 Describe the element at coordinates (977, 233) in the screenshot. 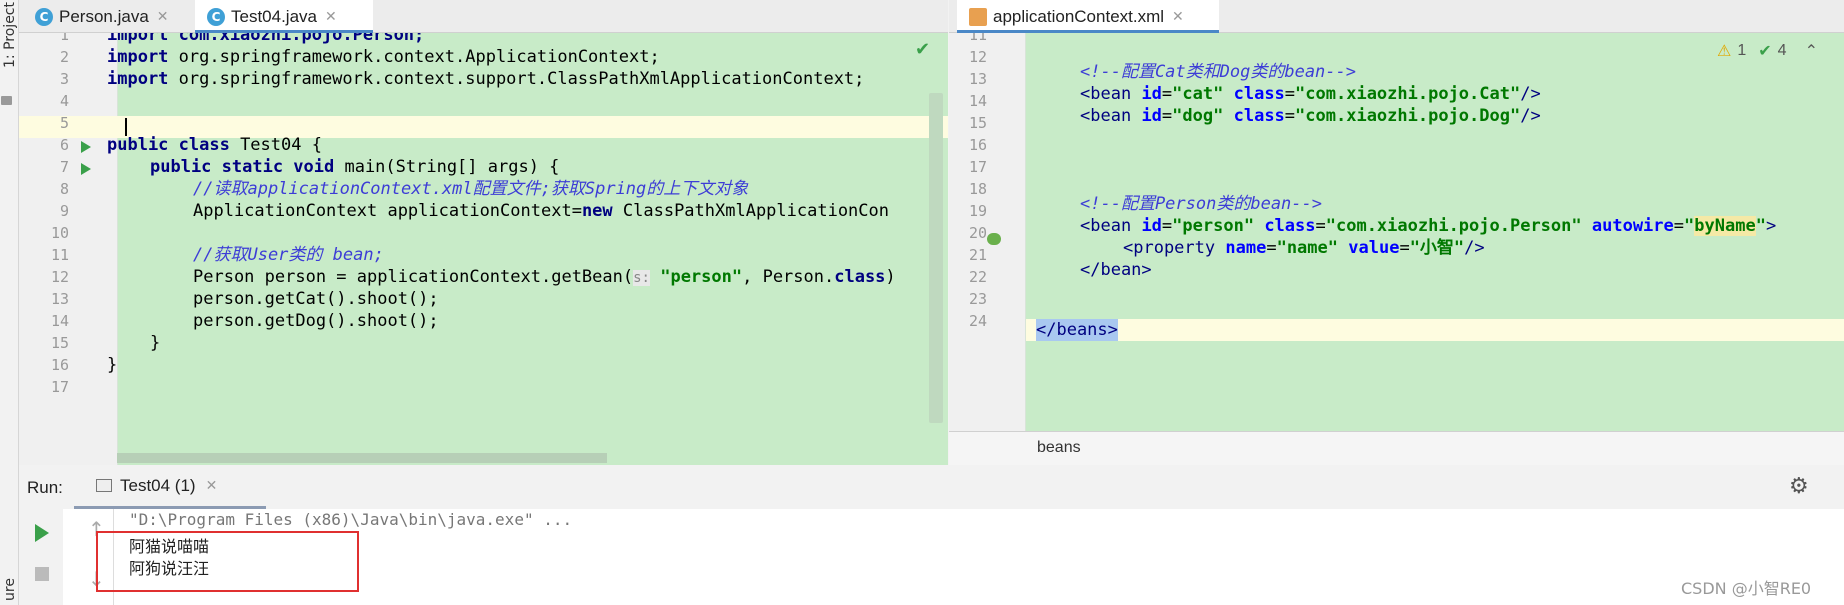

I see `line-number: 20` at that location.